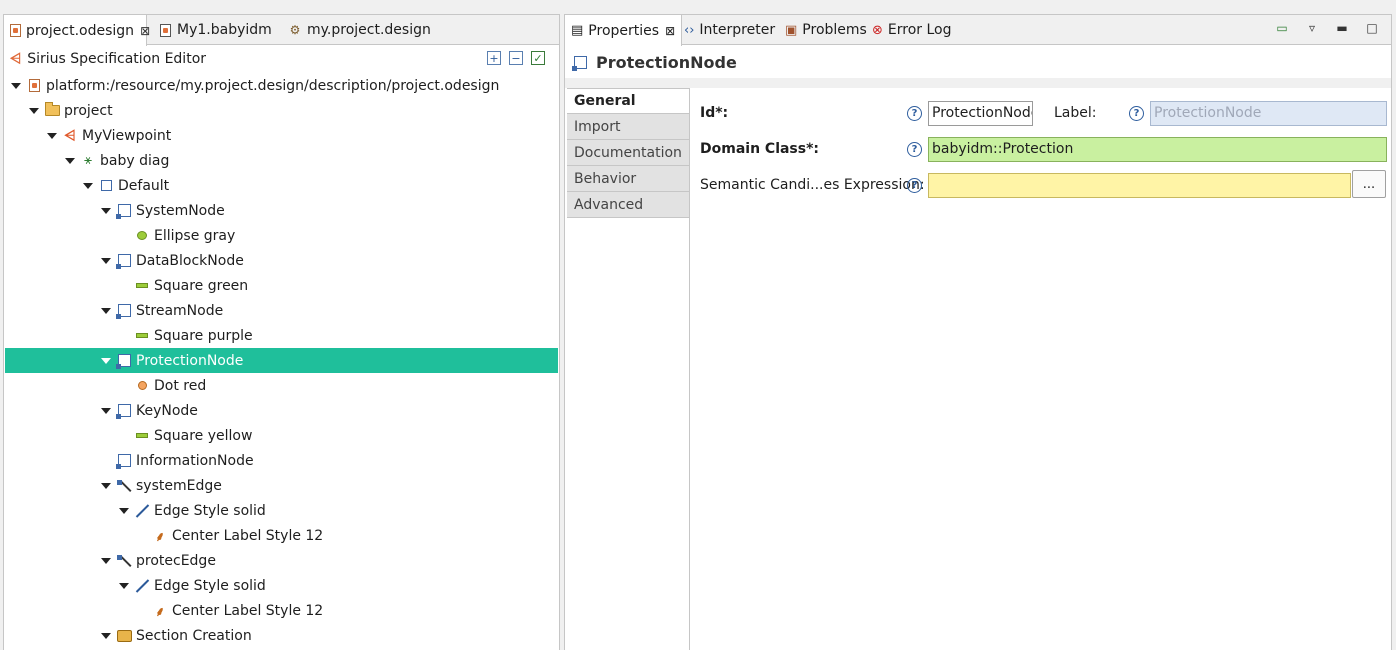  Describe the element at coordinates (117, 59) in the screenshot. I see `editor-title: Sirius Specification Editor` at that location.